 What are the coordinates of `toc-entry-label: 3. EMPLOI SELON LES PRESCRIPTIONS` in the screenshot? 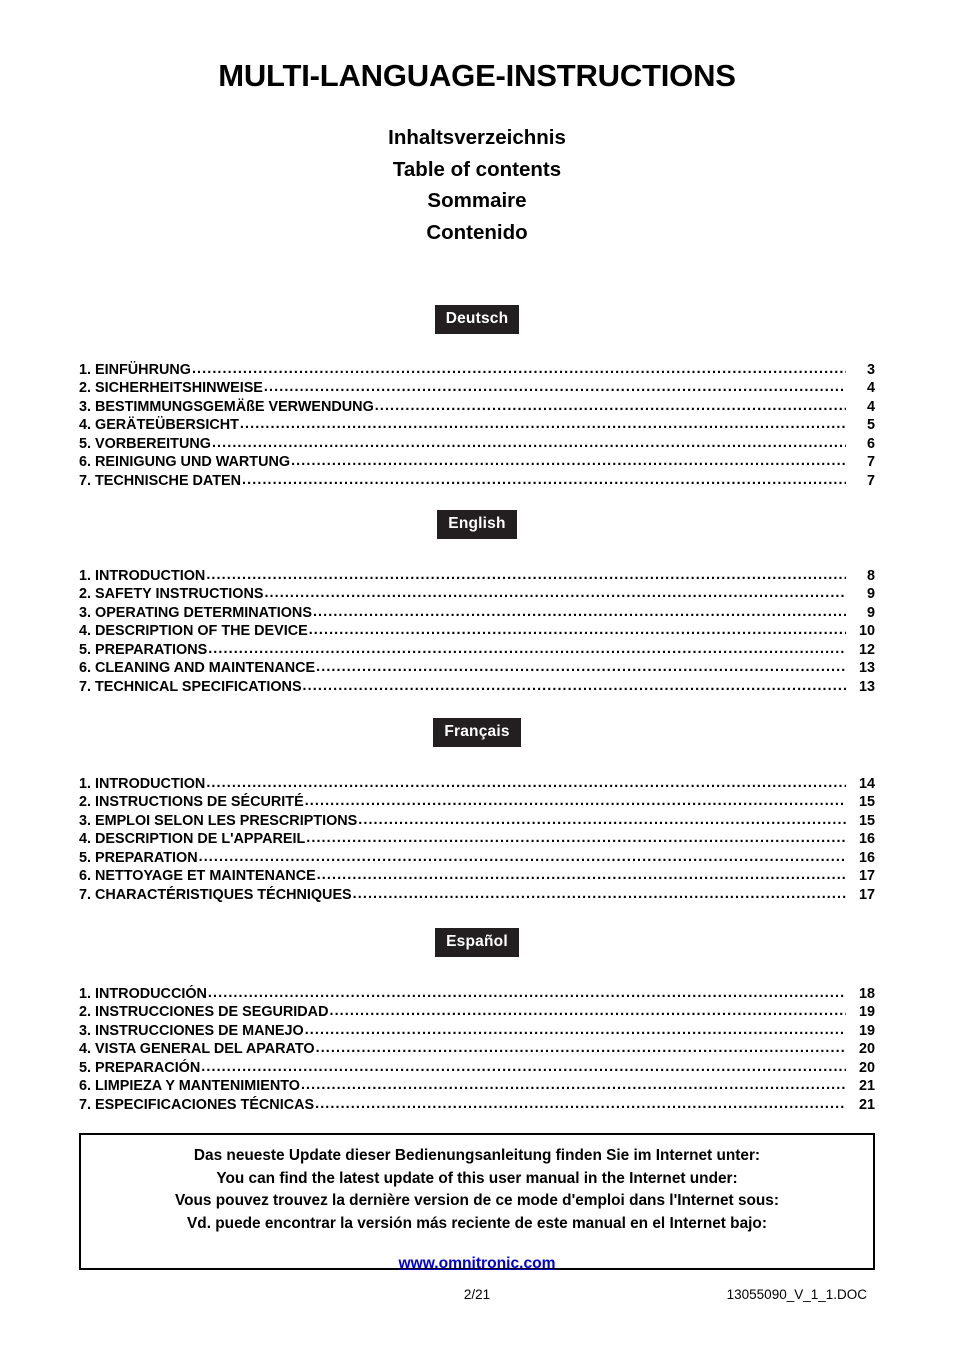 It's located at (218, 820).